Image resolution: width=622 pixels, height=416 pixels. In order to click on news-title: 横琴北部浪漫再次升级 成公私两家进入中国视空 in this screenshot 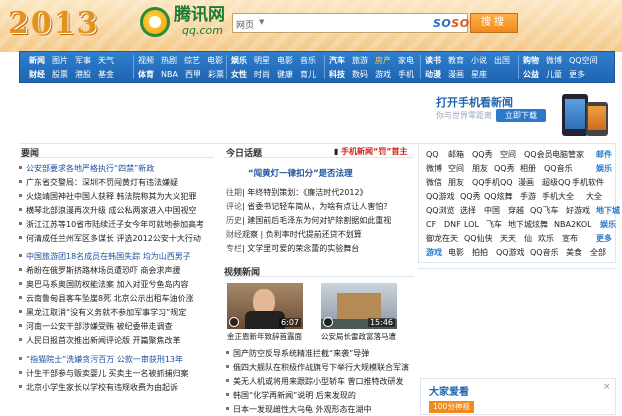, I will do `click(111, 210)`.